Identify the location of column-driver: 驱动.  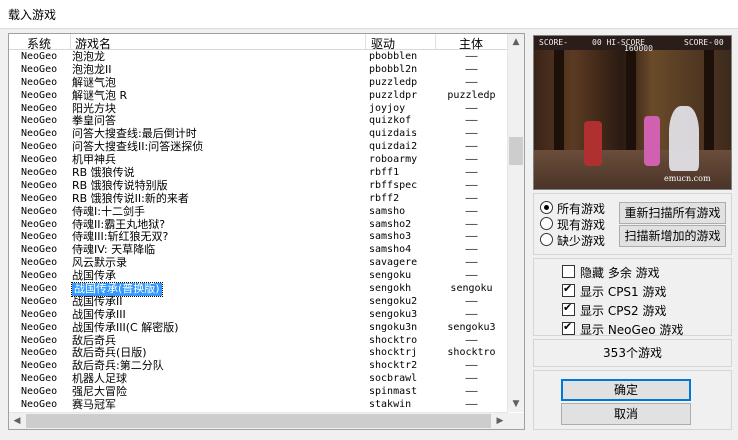
(383, 43).